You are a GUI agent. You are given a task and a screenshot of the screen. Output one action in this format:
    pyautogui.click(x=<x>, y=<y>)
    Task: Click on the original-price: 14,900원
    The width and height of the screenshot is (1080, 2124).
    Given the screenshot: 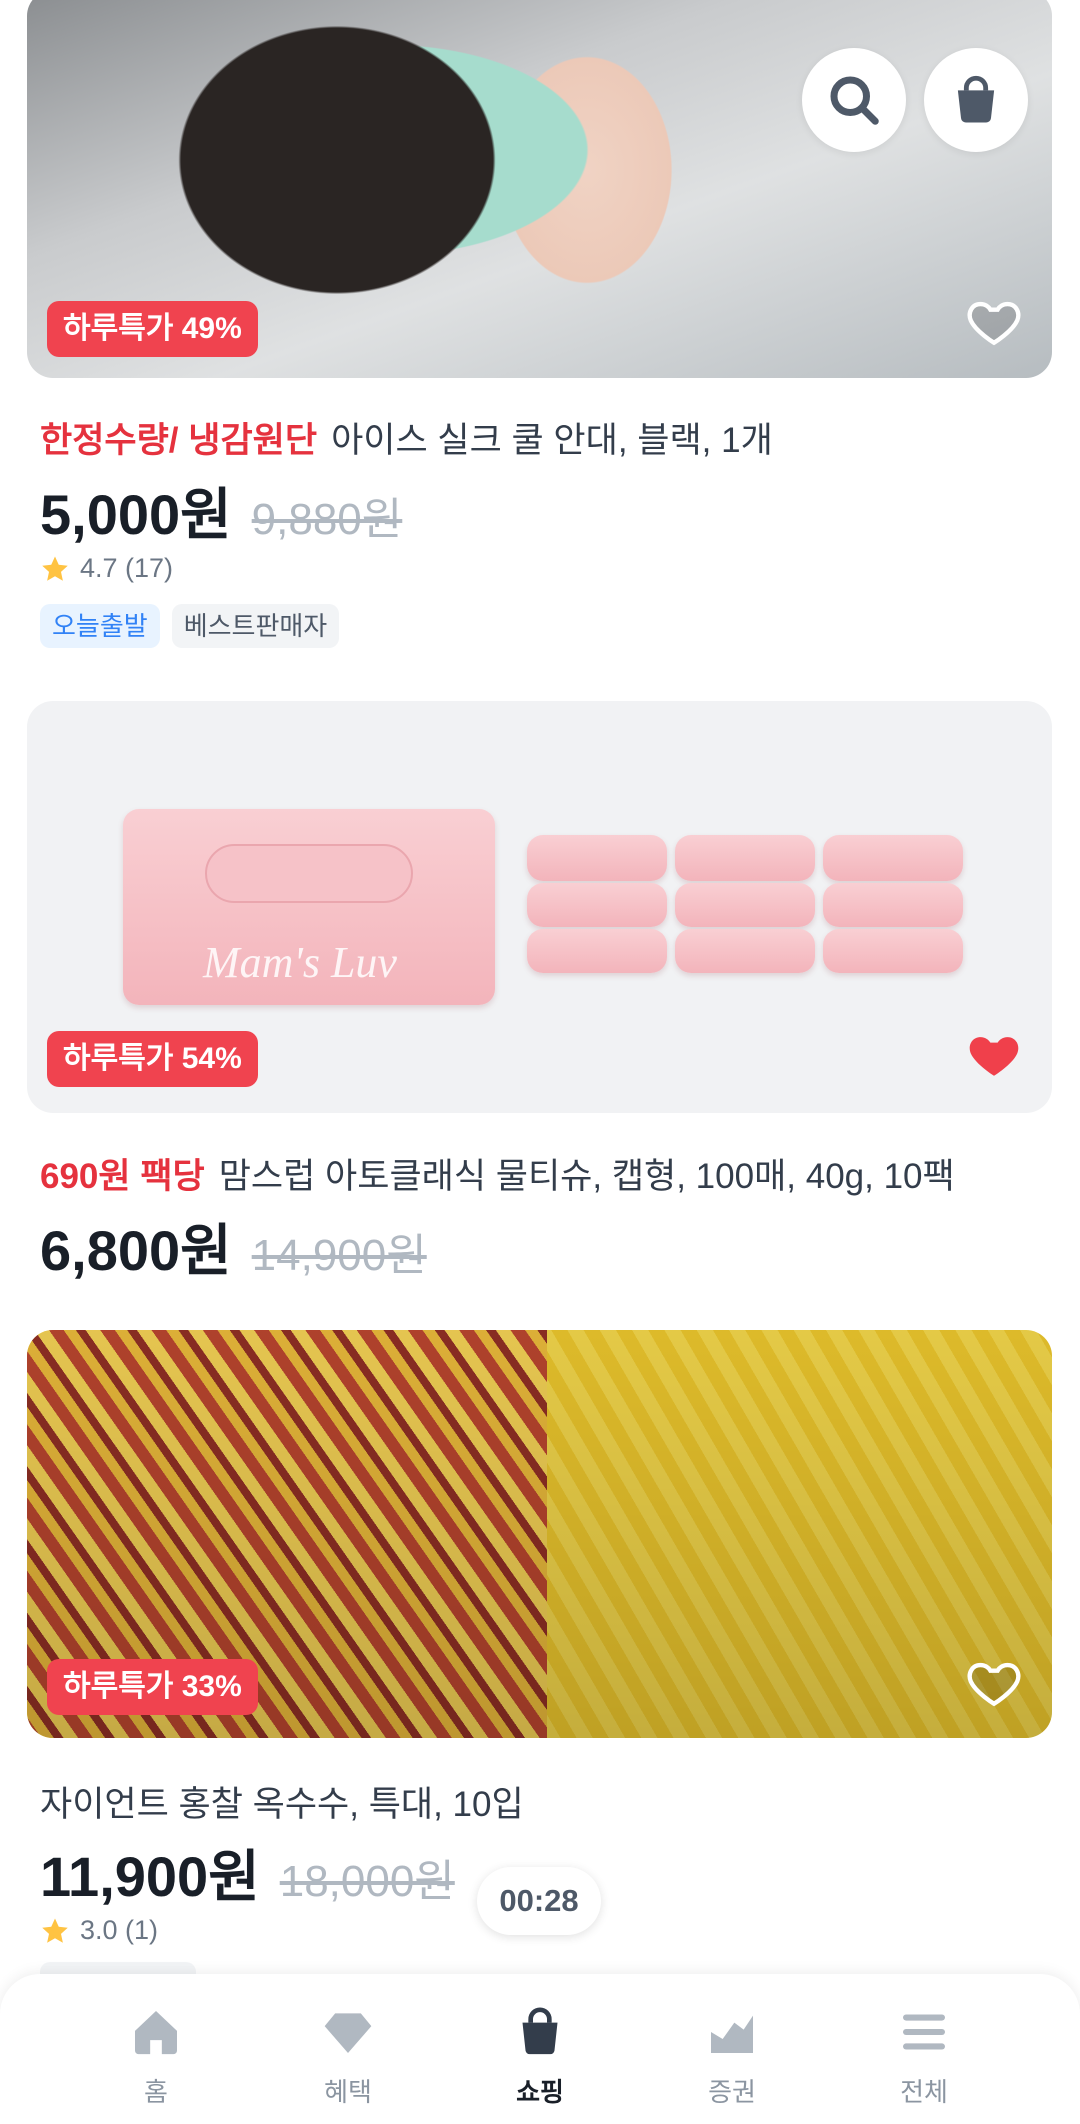 What is the action you would take?
    pyautogui.click(x=339, y=1255)
    